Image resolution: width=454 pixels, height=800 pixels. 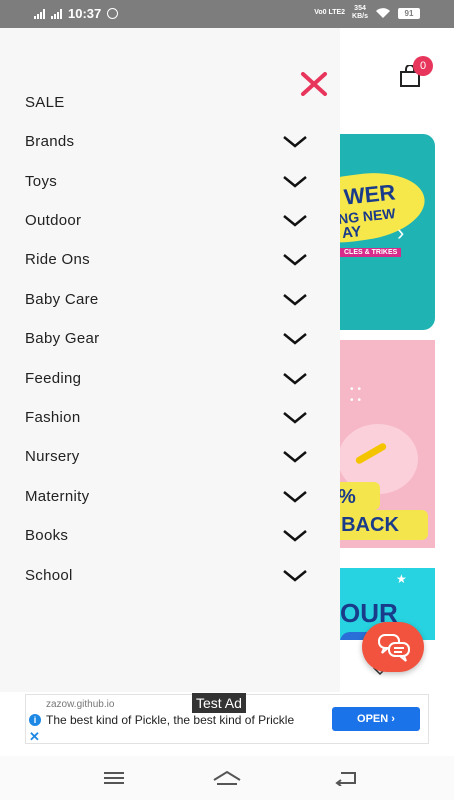 What do you see at coordinates (401, 579) in the screenshot?
I see `star-icon: ★` at bounding box center [401, 579].